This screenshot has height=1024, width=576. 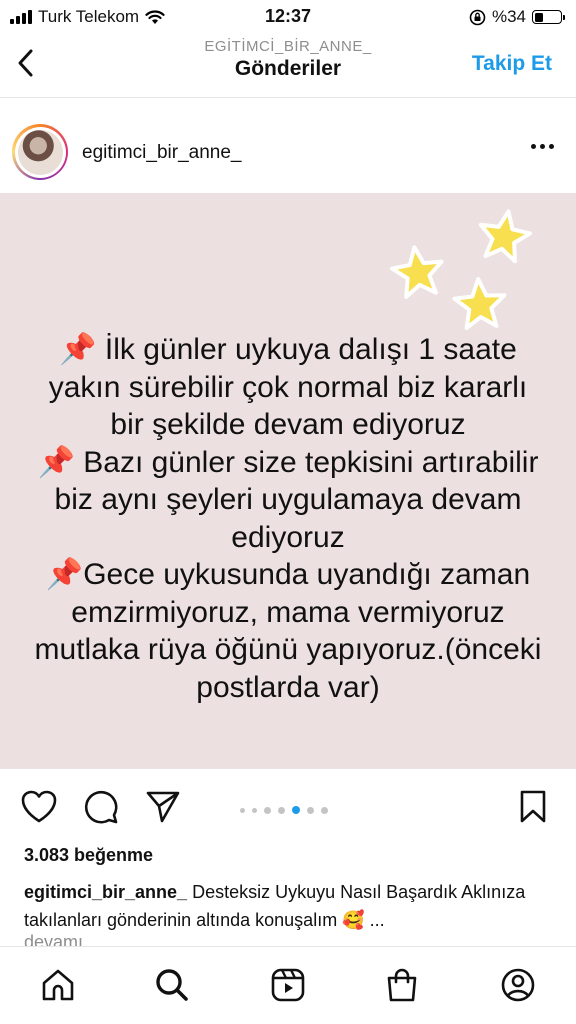 I want to click on tab-profile, so click(x=518, y=985).